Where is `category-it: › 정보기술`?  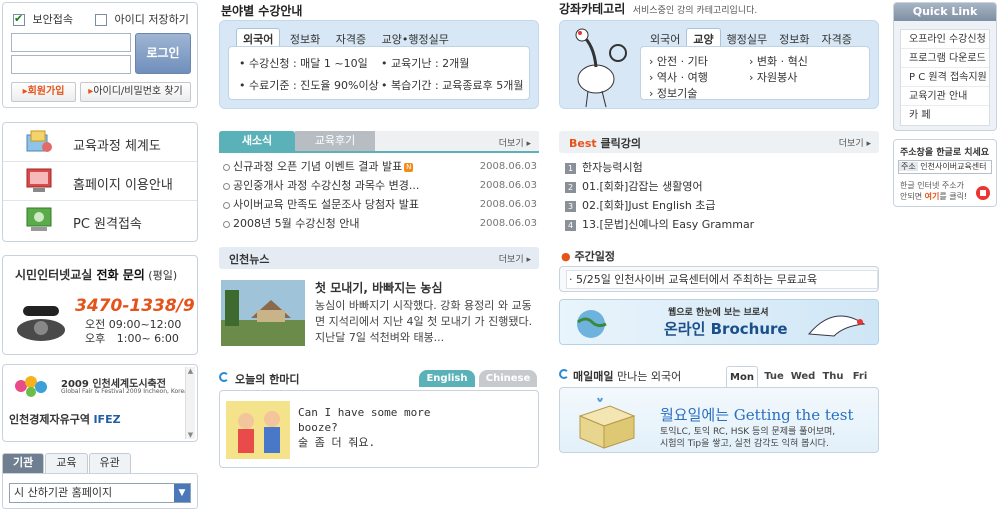
category-it: › 정보기술 is located at coordinates (673, 93).